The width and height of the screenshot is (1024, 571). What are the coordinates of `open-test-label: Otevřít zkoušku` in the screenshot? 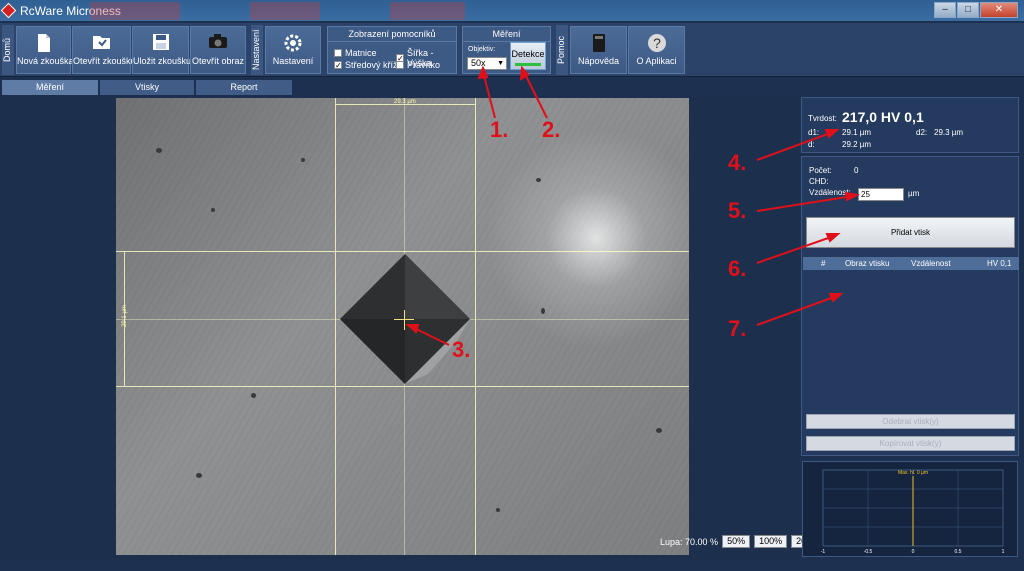 It's located at (104, 61).